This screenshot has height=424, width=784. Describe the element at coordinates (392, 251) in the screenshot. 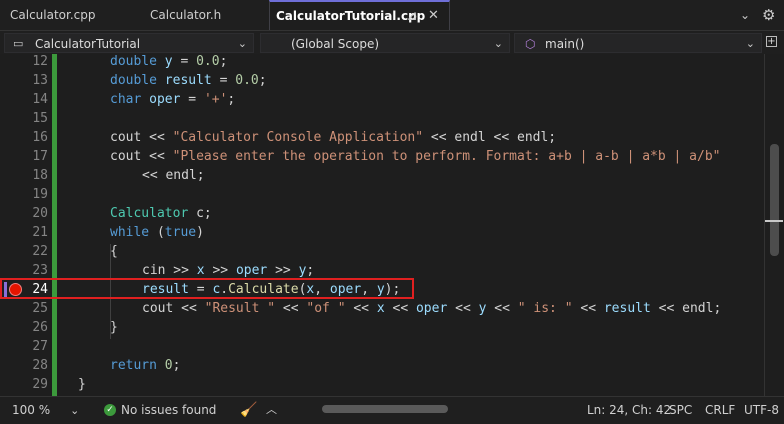

I see `code-line: 22 {` at that location.